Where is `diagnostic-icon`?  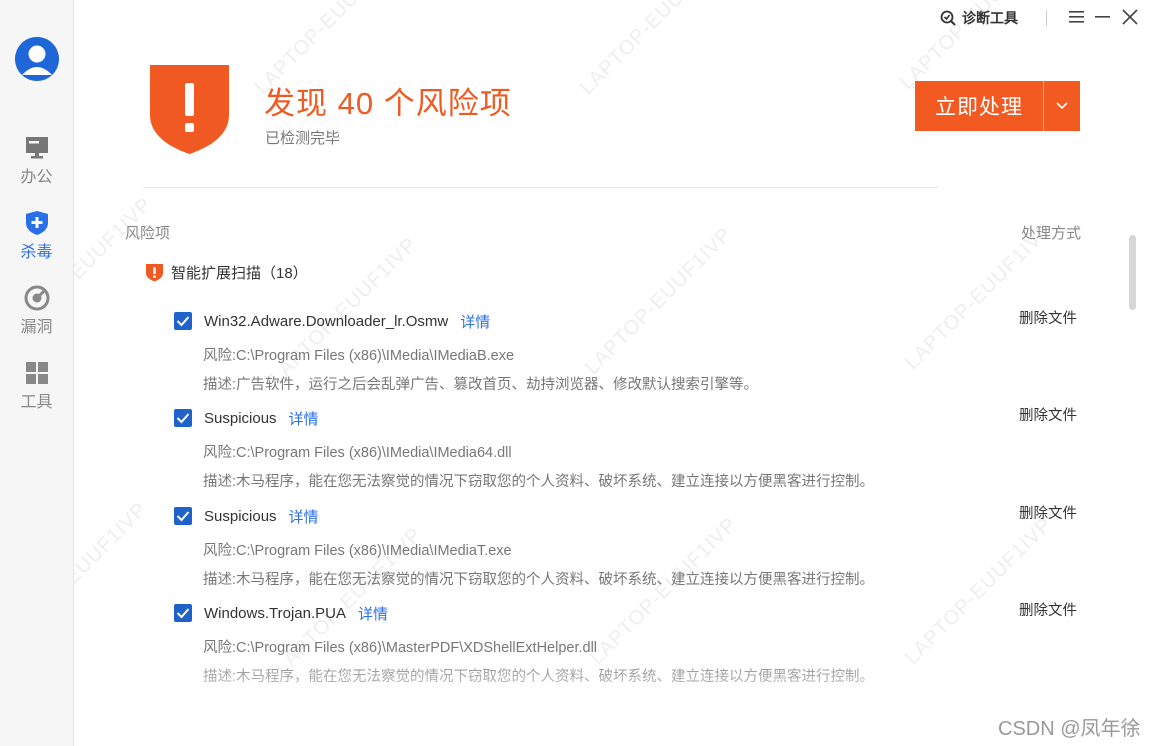 diagnostic-icon is located at coordinates (948, 18).